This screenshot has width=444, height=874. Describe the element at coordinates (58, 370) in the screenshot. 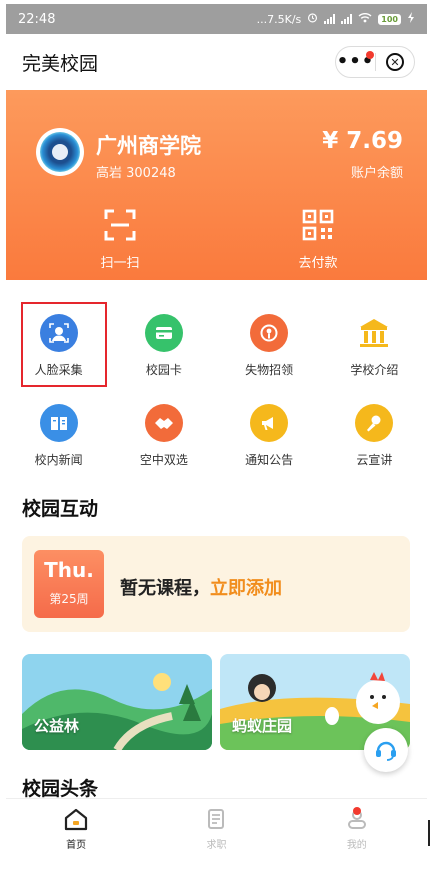

I see `feature-label: 人脸采集` at that location.